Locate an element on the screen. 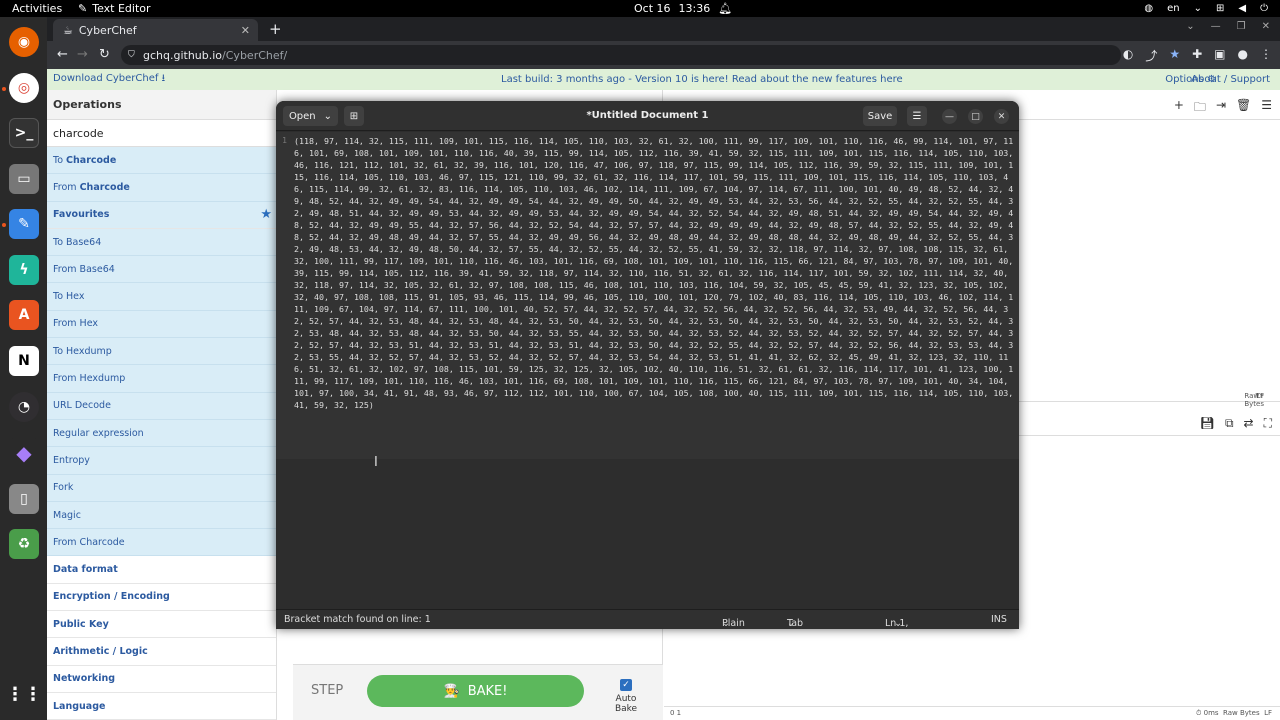 The width and height of the screenshot is (1280, 720). minimize-button: — is located at coordinates (949, 116).